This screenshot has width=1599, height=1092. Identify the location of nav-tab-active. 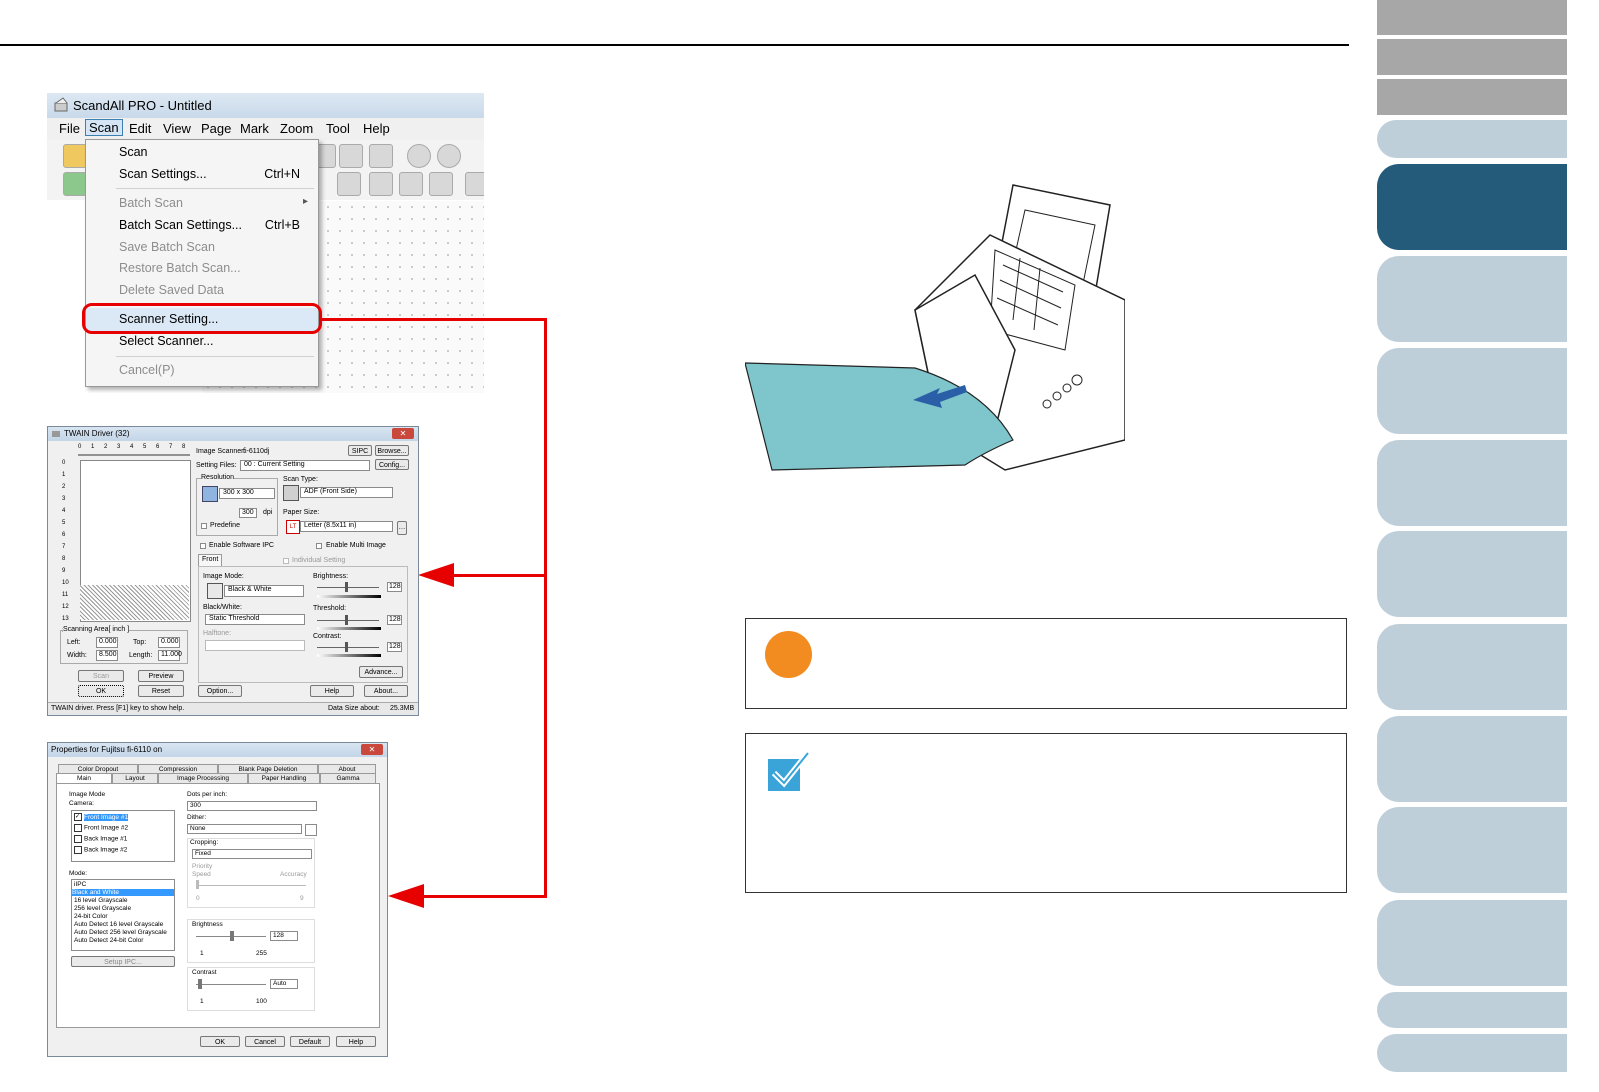
(1472, 207).